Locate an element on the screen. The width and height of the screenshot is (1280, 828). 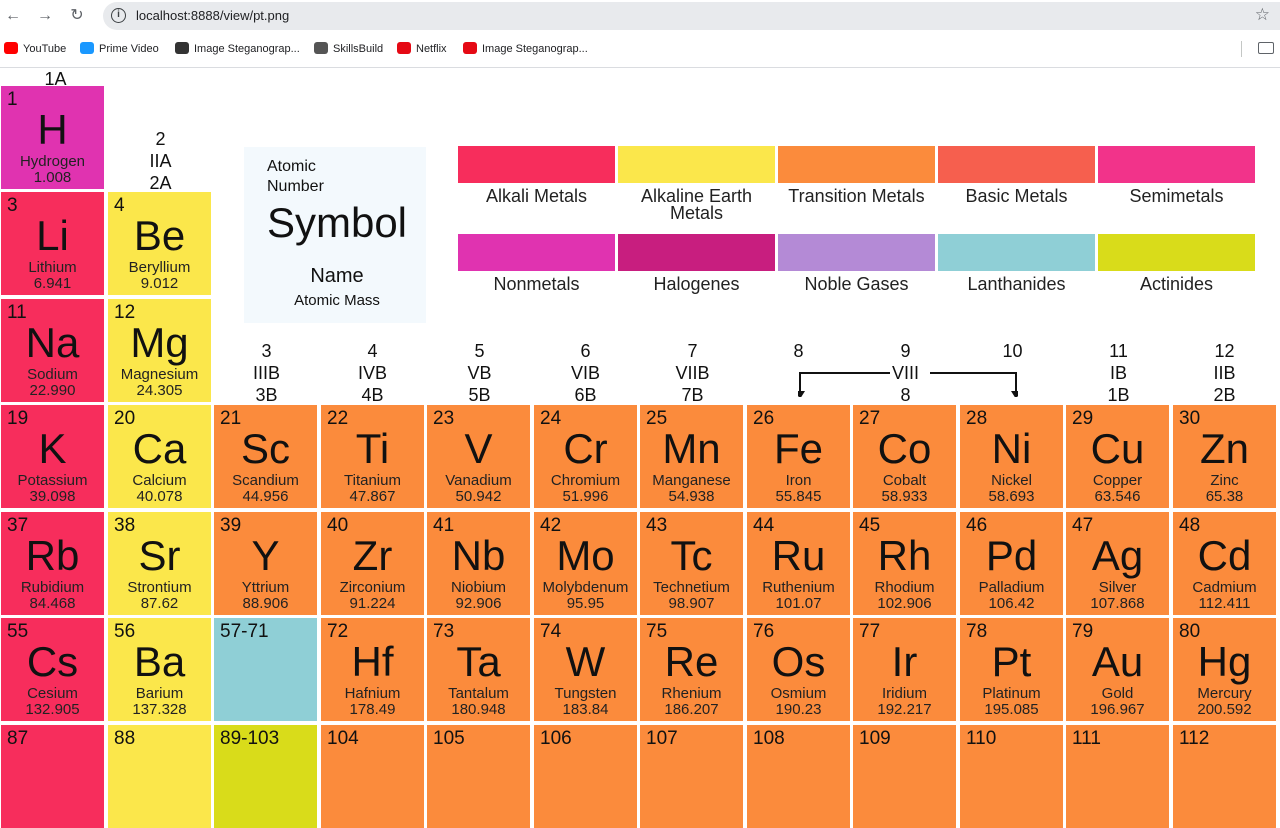
atomic-mass: 132.905 is located at coordinates (52, 709).